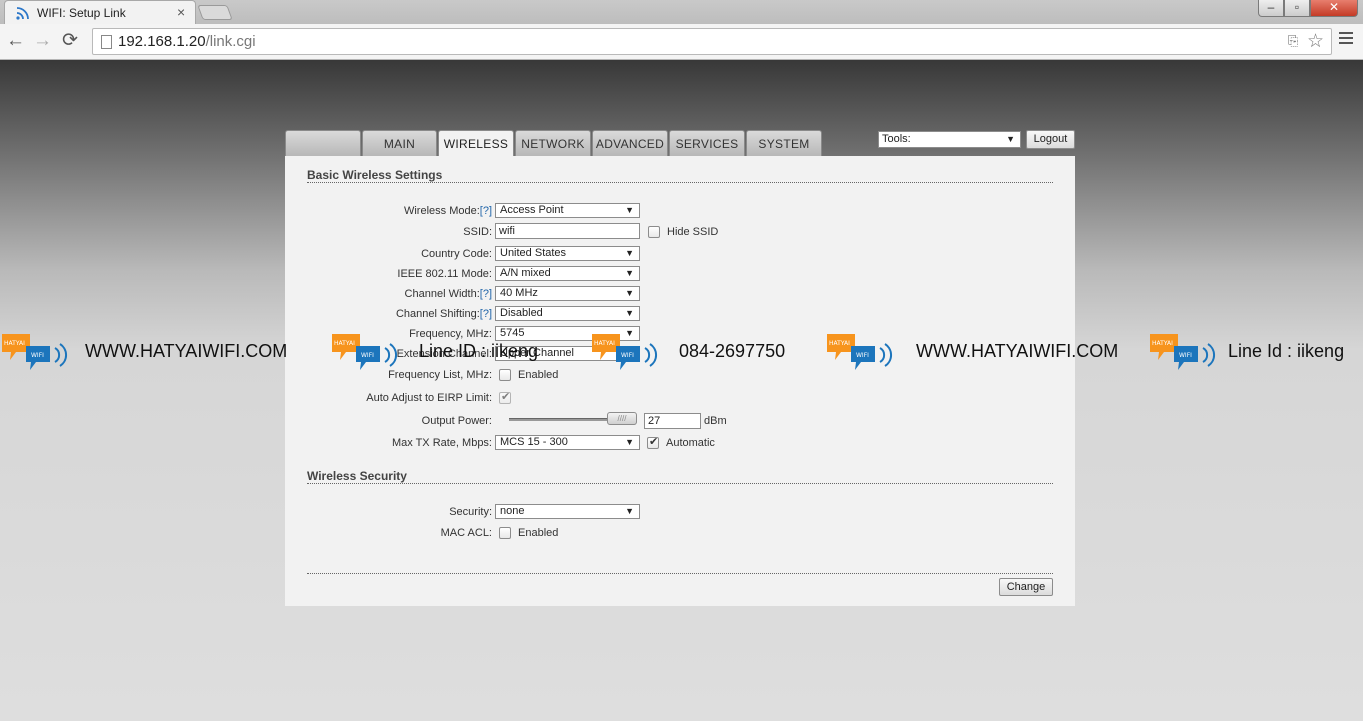 The width and height of the screenshot is (1363, 721). What do you see at coordinates (712, 41) in the screenshot?
I see `address-bar: 192.168.1.20/link.cgi ⎘ ☆` at bounding box center [712, 41].